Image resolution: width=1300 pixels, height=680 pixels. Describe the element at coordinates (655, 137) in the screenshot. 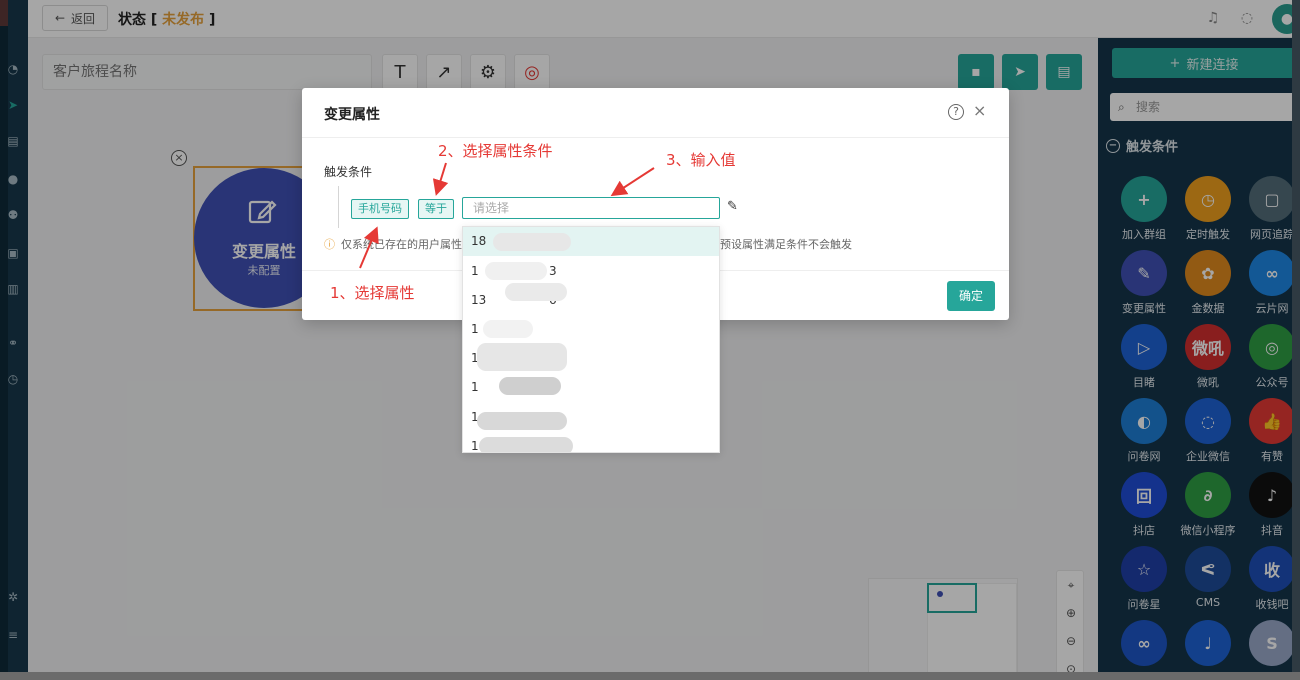

I see `divider` at that location.